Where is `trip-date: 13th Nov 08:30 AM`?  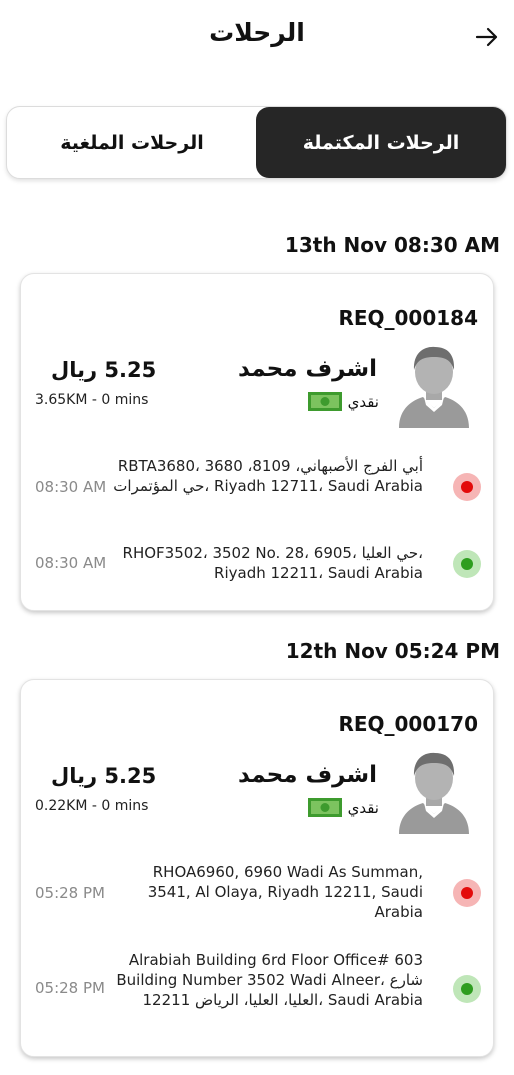 trip-date: 13th Nov 08:30 AM is located at coordinates (392, 245).